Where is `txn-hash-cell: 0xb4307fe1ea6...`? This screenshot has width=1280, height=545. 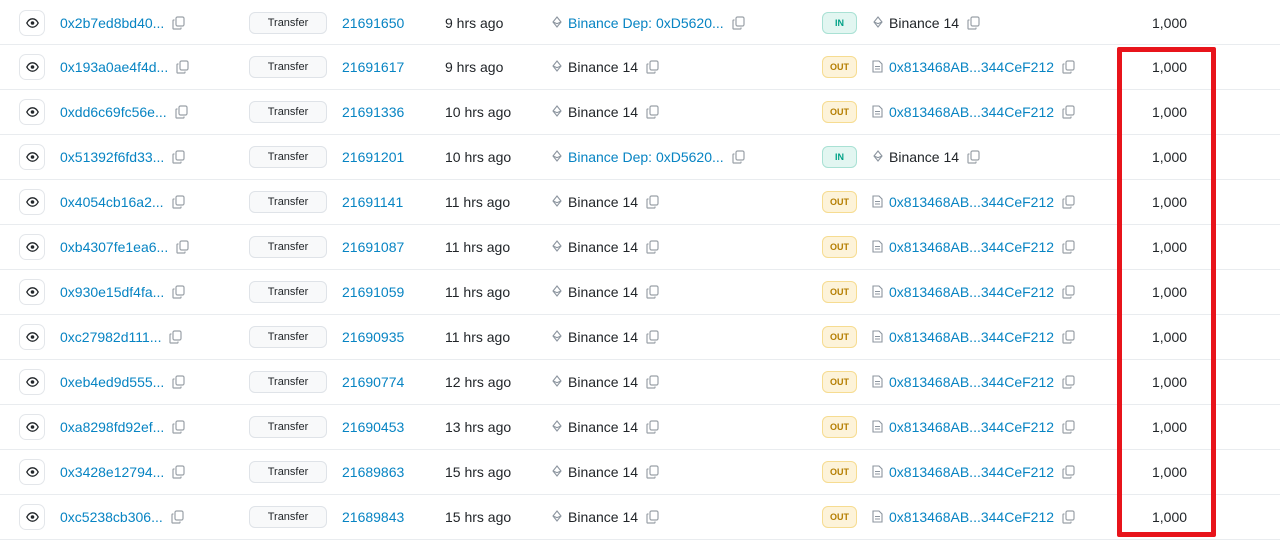 txn-hash-cell: 0xb4307fe1ea6... is located at coordinates (124, 247).